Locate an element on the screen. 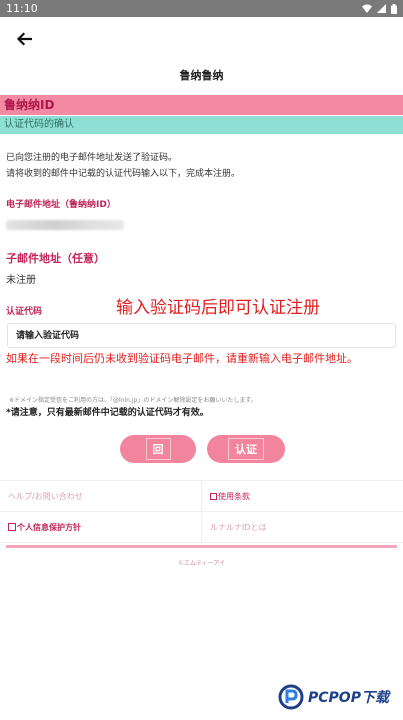  id-section-band: 鲁纳纳ID is located at coordinates (201, 105).